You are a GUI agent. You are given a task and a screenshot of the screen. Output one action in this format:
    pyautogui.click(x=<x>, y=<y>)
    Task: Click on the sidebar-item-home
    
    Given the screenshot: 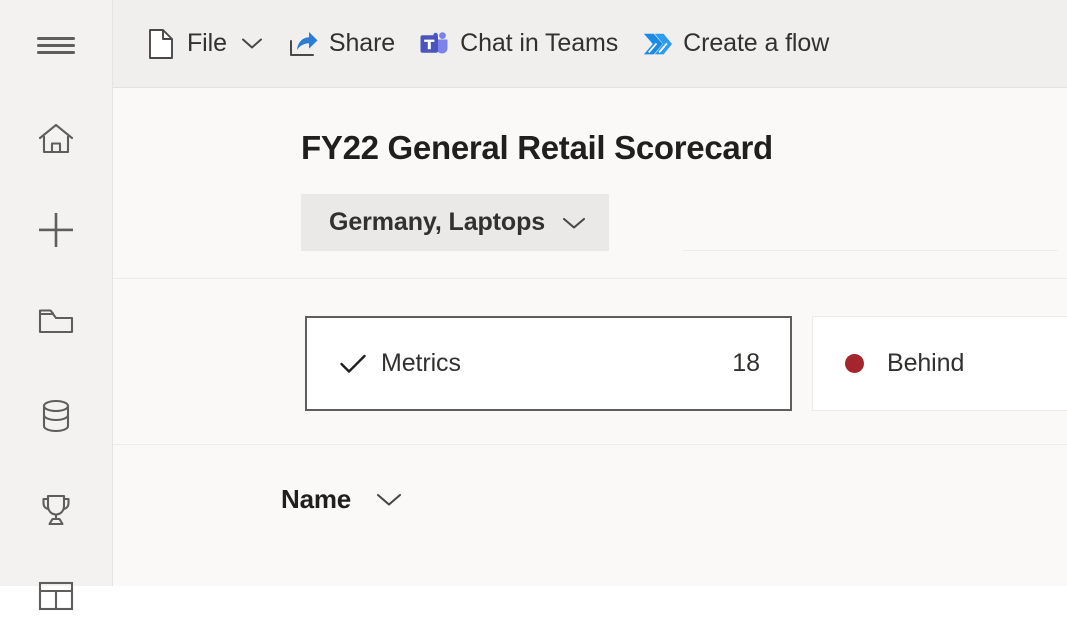 What is the action you would take?
    pyautogui.click(x=56, y=139)
    